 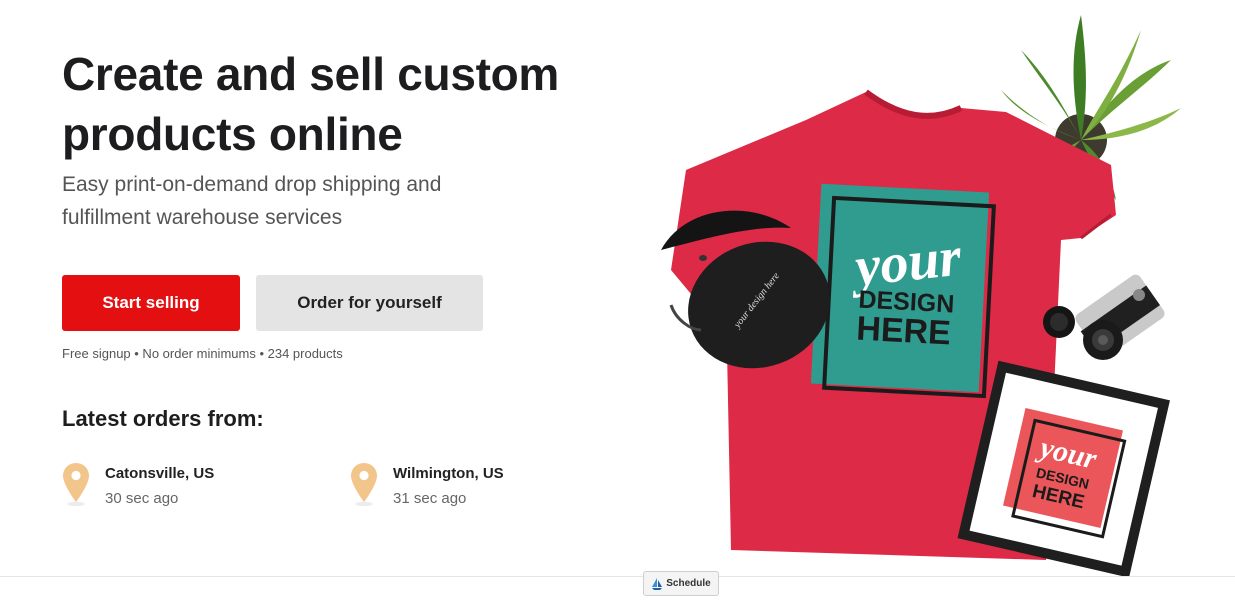 What do you see at coordinates (202, 217) in the screenshot?
I see `subtitle-line-2: fulfillment warehouse services` at bounding box center [202, 217].